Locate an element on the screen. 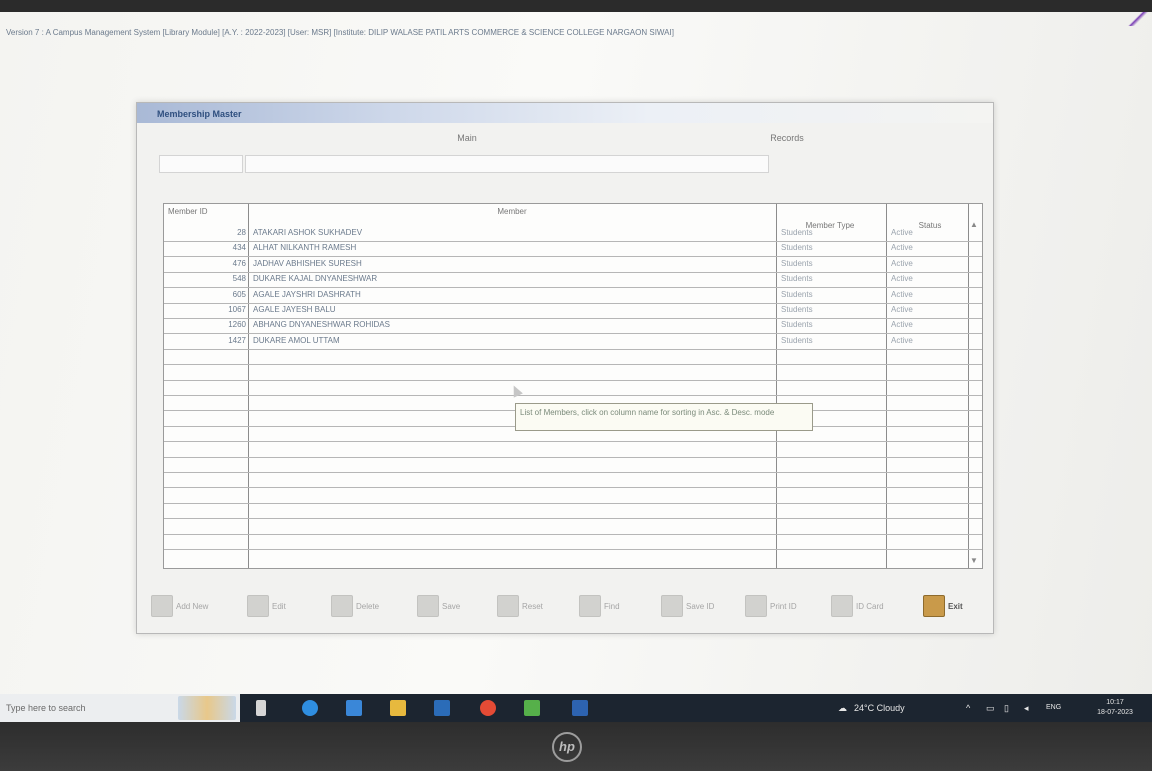 The image size is (1152, 771). column-member-id: Member ID is located at coordinates (206, 213).